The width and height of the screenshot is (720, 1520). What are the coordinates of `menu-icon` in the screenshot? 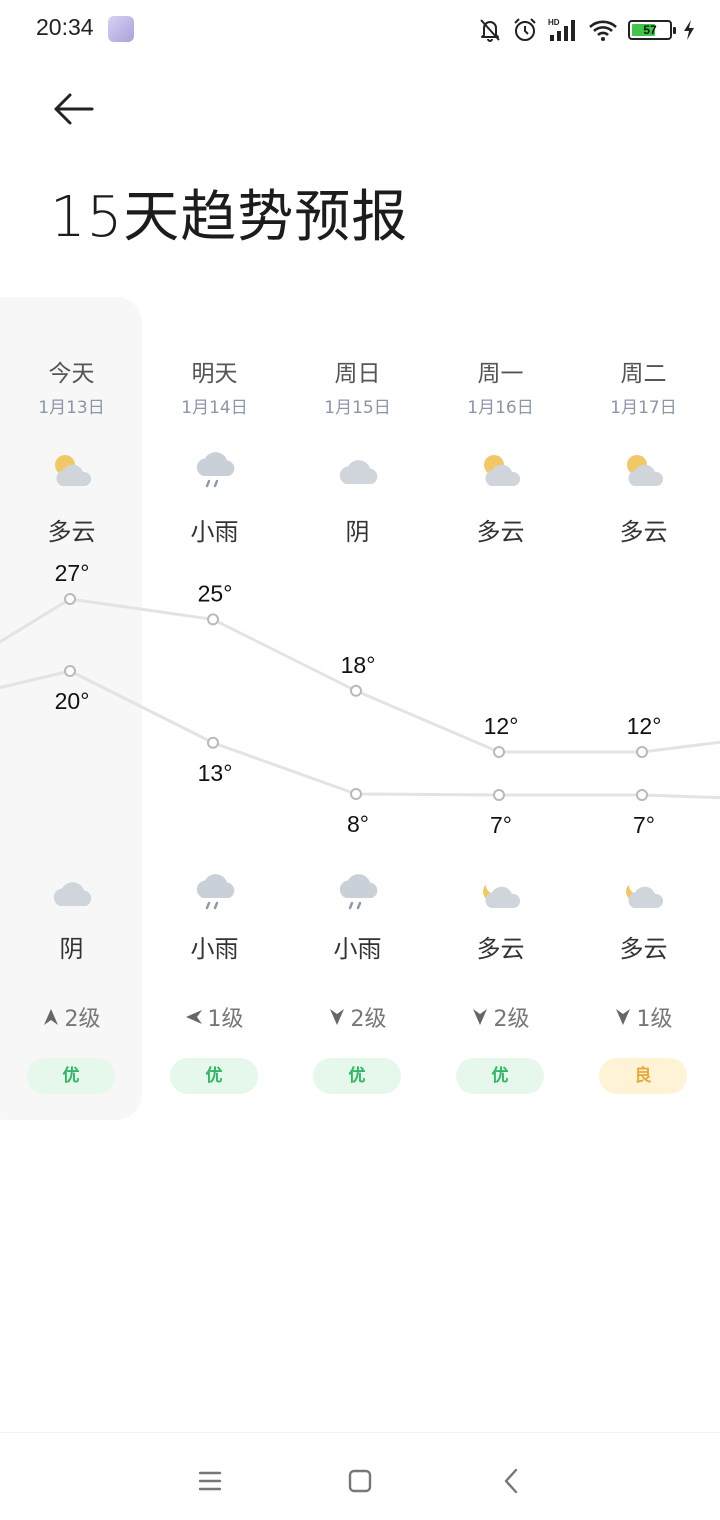 It's located at (210, 1481).